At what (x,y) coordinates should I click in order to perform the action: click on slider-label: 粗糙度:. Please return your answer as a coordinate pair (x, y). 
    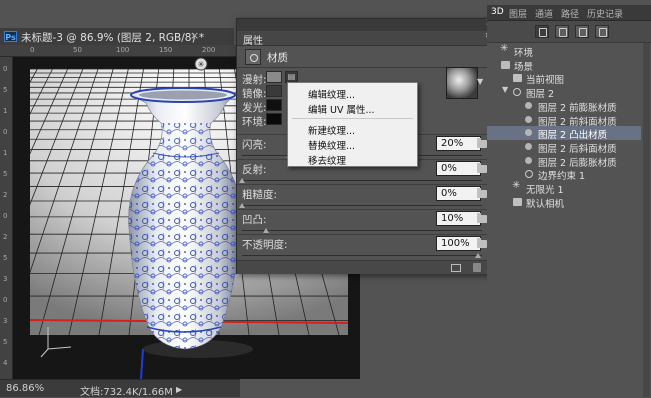
    Looking at the image, I should click on (260, 195).